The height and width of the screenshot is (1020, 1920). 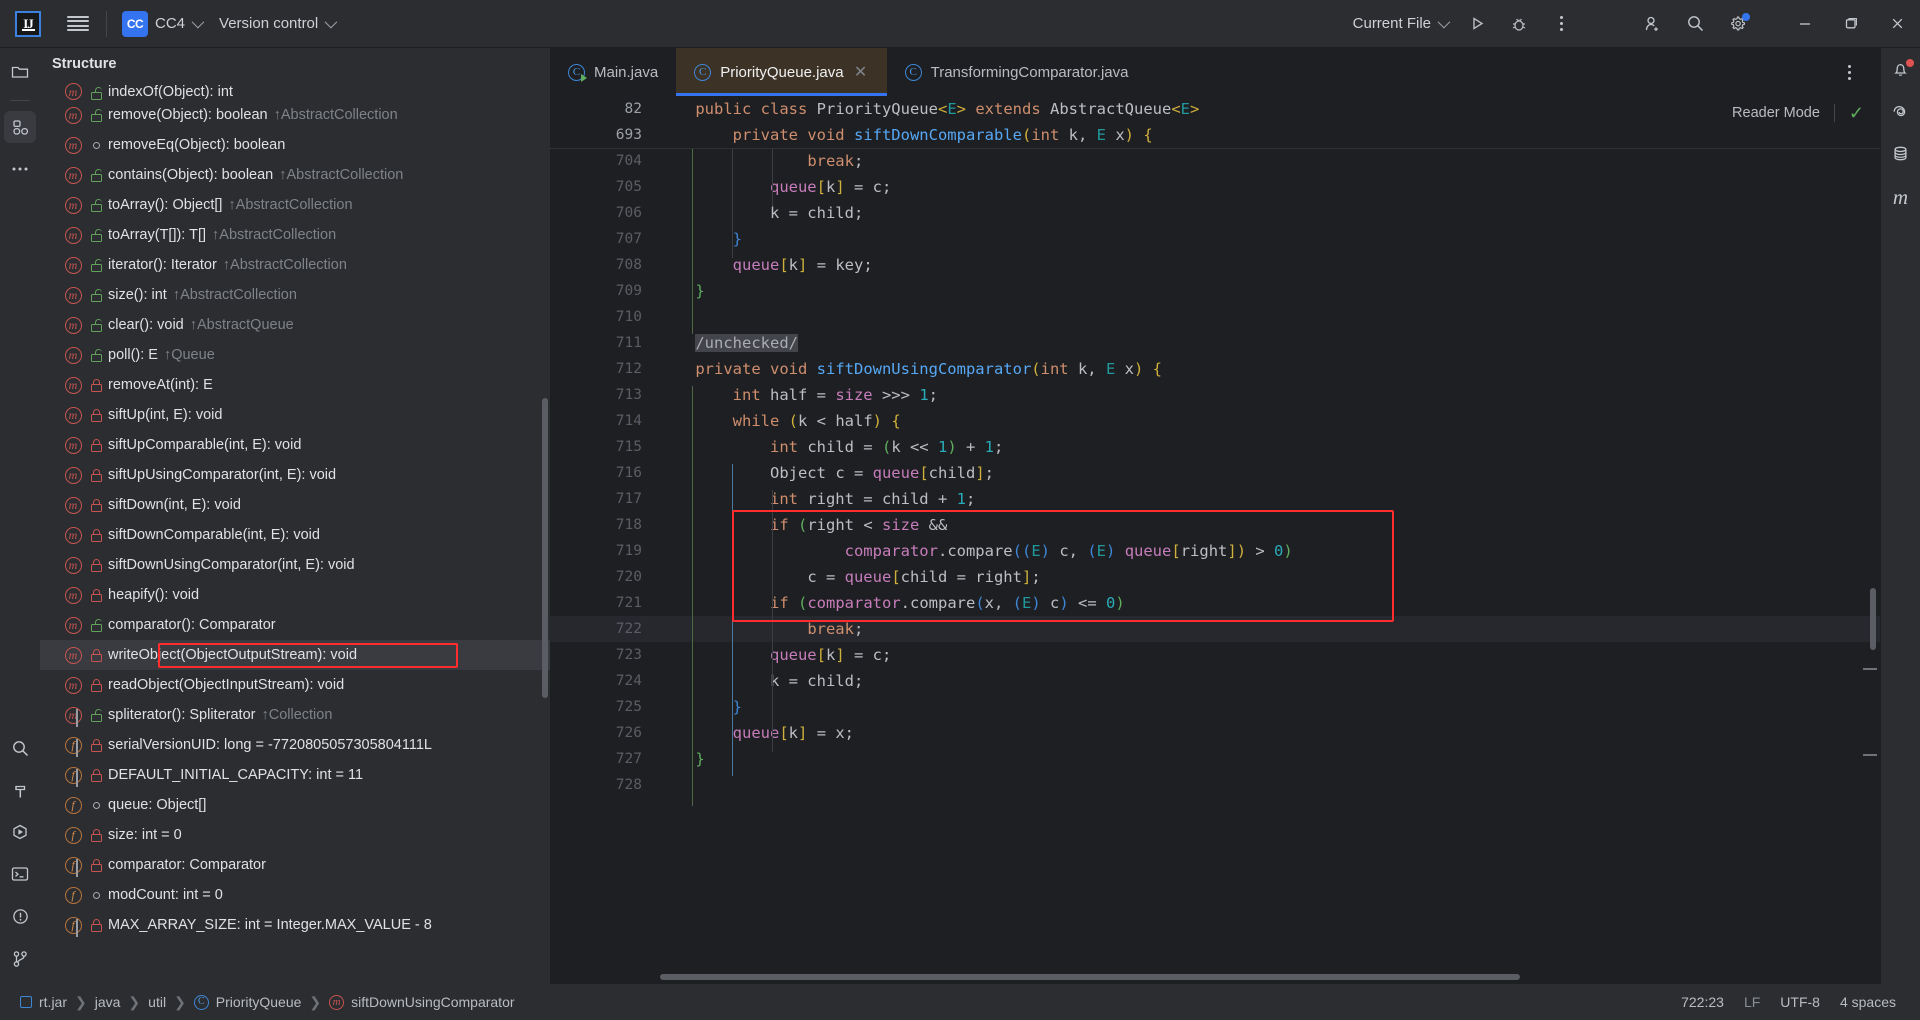 What do you see at coordinates (1215, 629) in the screenshot?
I see `code-line: 722 break;` at bounding box center [1215, 629].